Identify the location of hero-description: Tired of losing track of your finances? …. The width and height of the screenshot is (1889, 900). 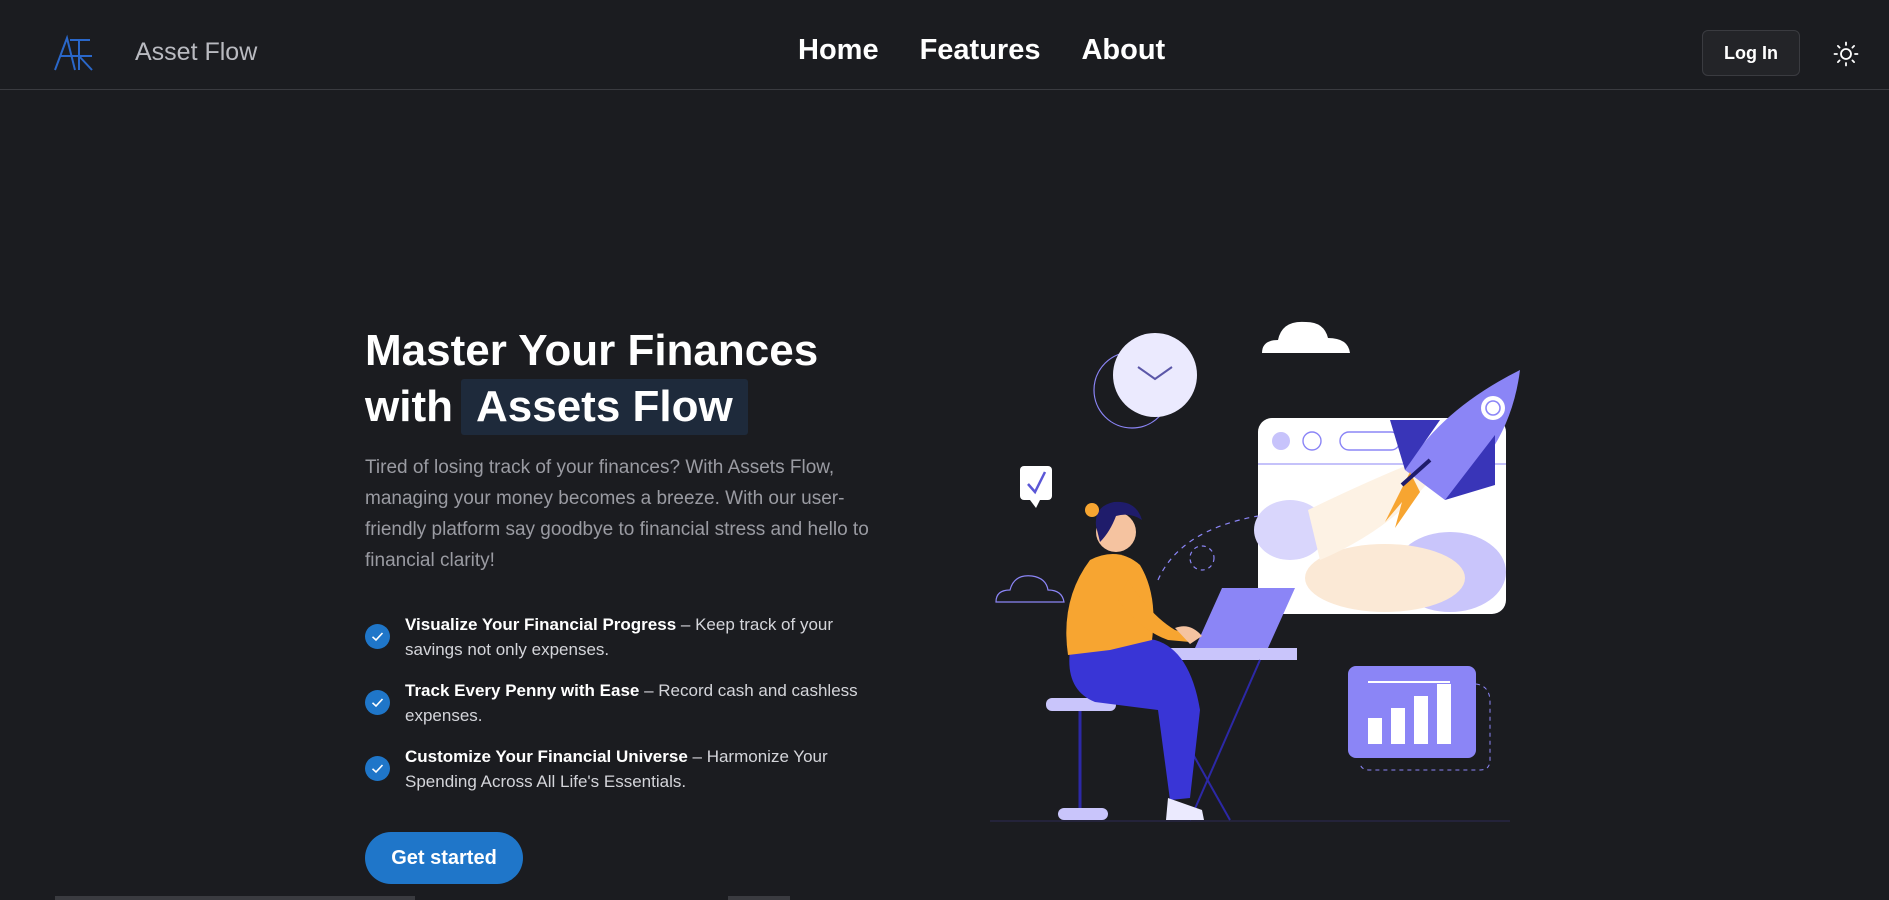
(617, 514).